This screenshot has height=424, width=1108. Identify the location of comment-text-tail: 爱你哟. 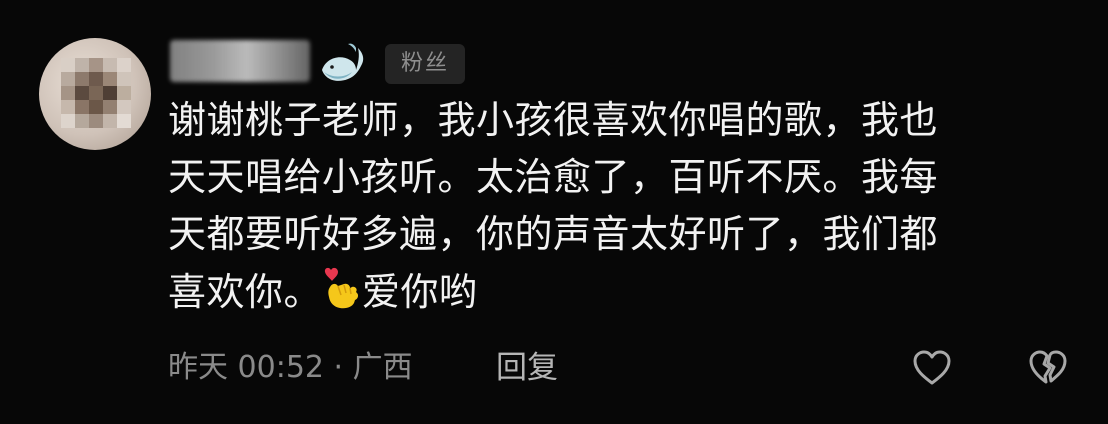
(420, 292).